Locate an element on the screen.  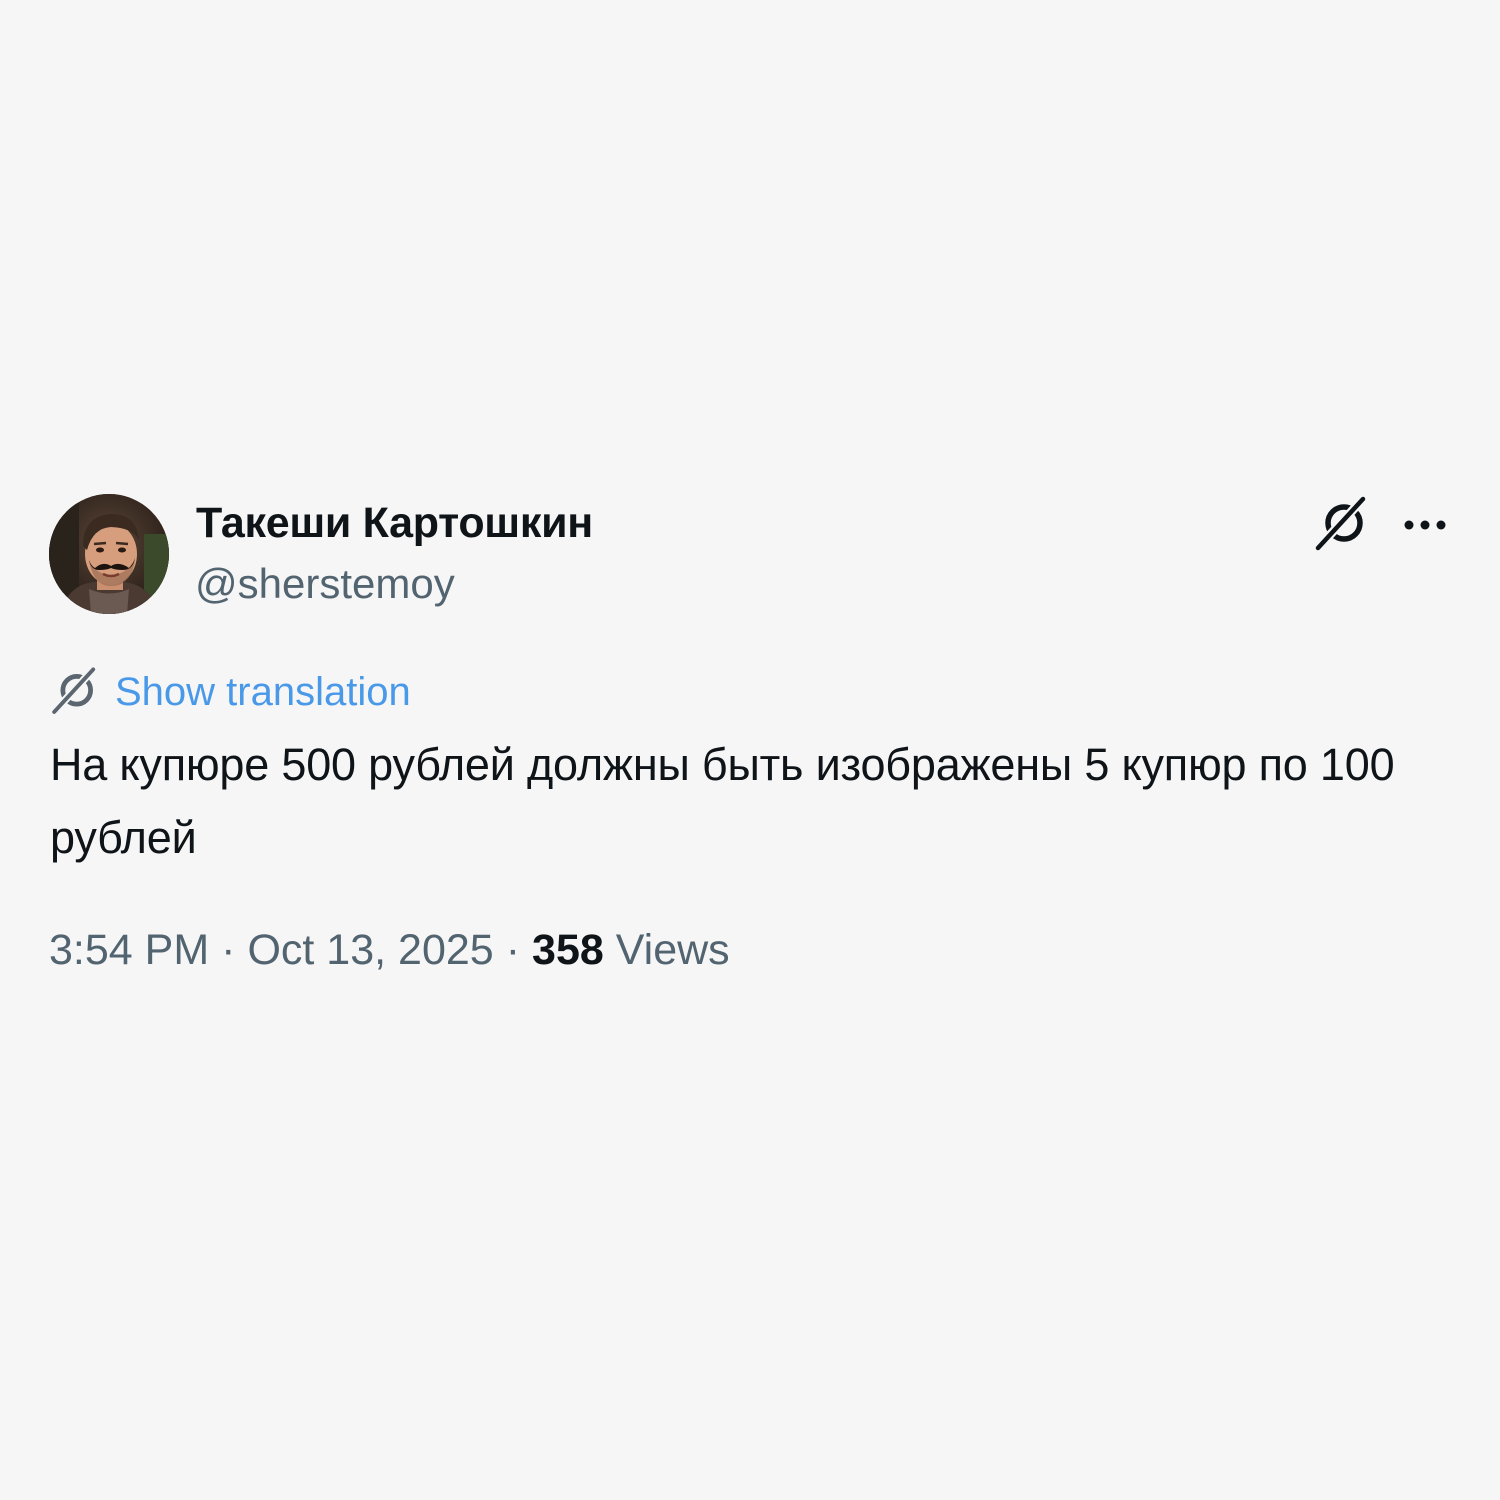
views-label: Views is located at coordinates (672, 950).